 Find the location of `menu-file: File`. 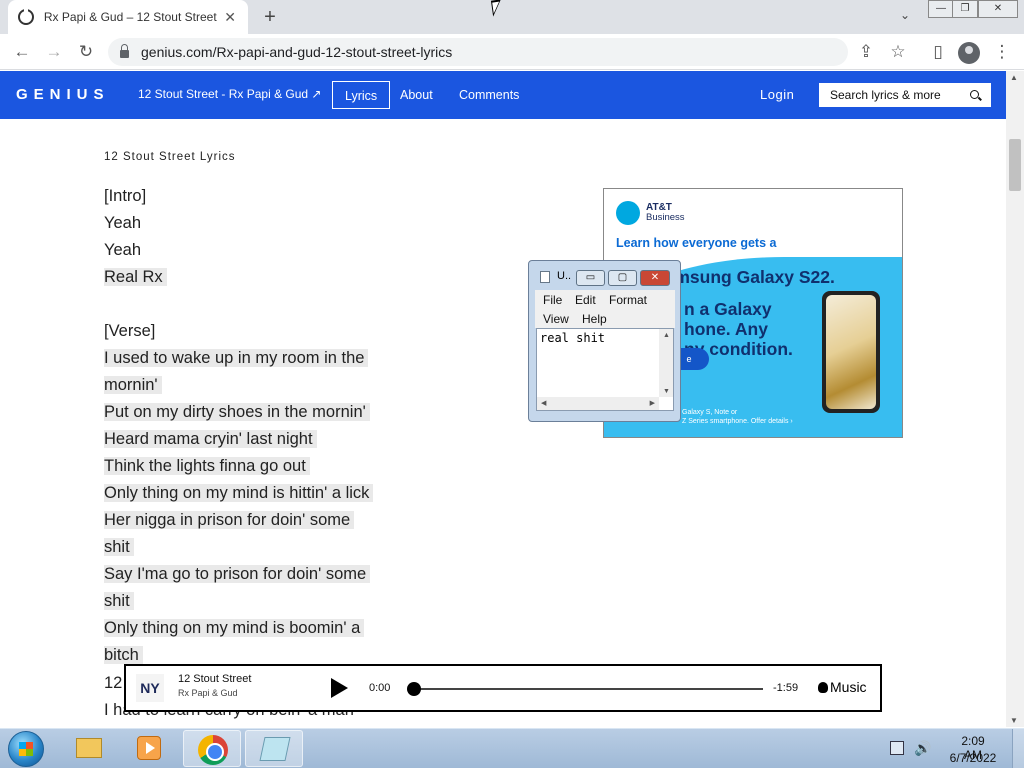

menu-file: File is located at coordinates (552, 300).